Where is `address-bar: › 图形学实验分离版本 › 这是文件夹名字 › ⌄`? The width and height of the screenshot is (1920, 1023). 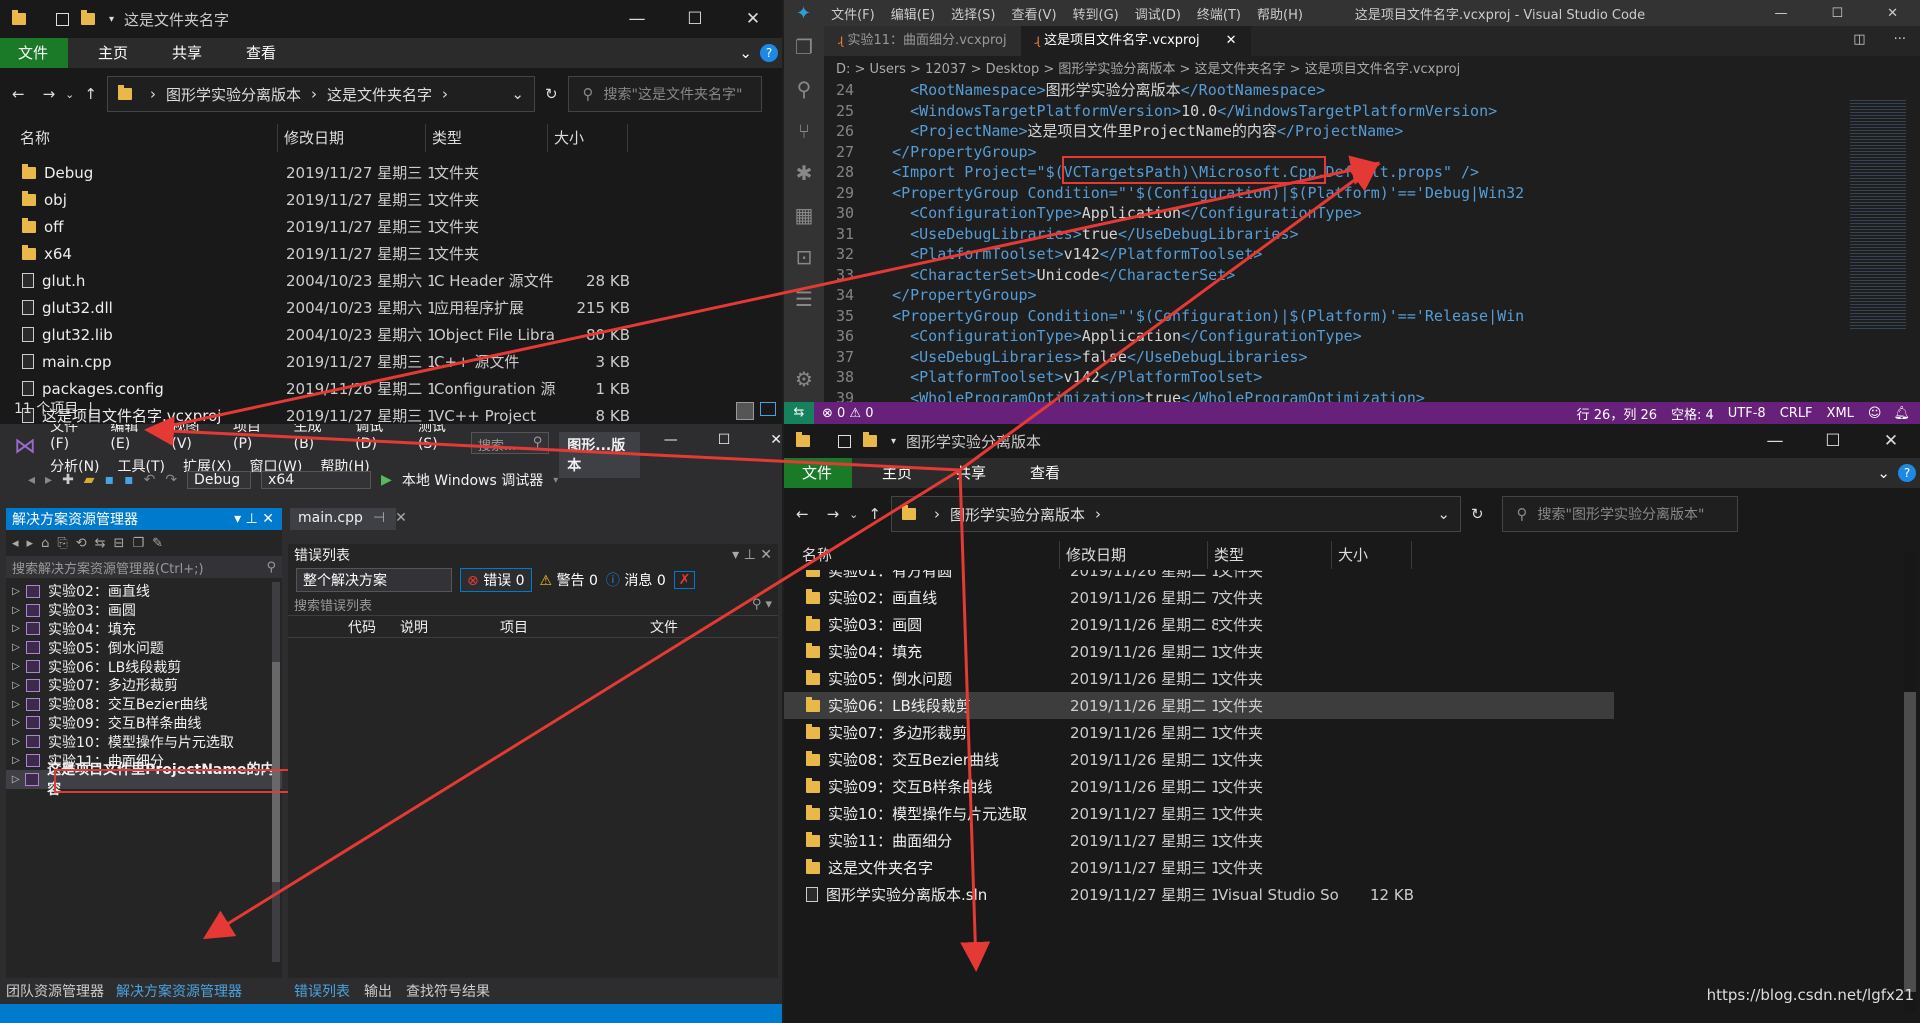 address-bar: › 图形学实验分离版本 › 这是文件夹名字 › ⌄ is located at coordinates (320, 94).